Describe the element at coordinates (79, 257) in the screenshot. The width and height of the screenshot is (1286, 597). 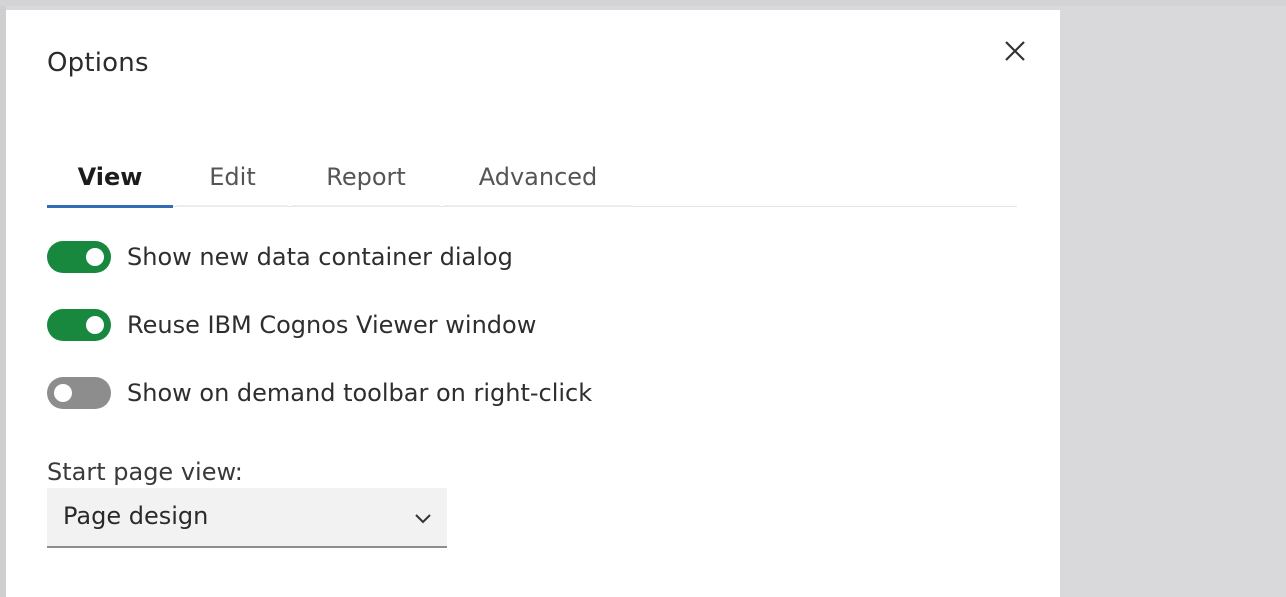
I see `toggle-new-data-container-dialog` at that location.